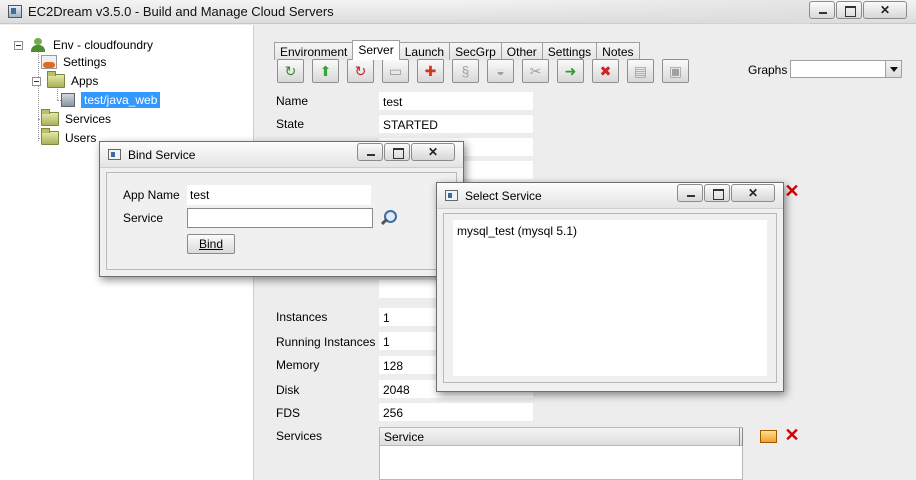  I want to click on refresh-icon: ↻, so click(290, 71).